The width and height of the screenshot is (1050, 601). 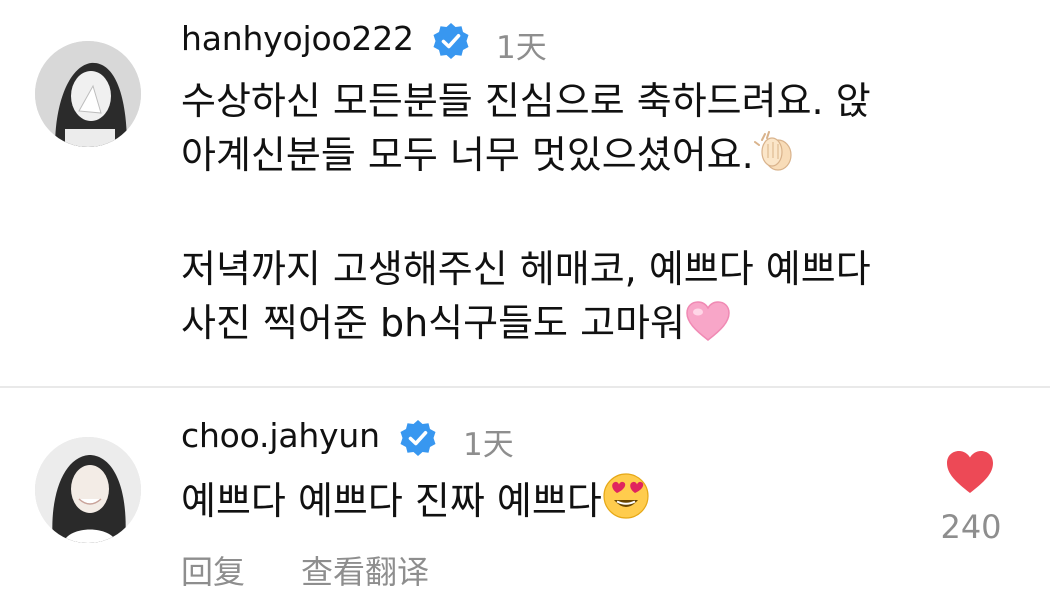 I want to click on avatar-hanhyojoo222, so click(x=88, y=94).